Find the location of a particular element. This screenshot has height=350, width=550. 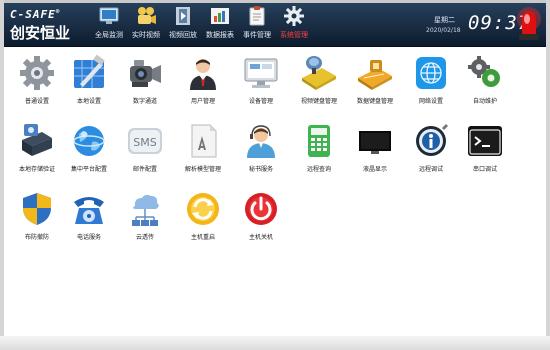

gears-icon is located at coordinates (485, 73).